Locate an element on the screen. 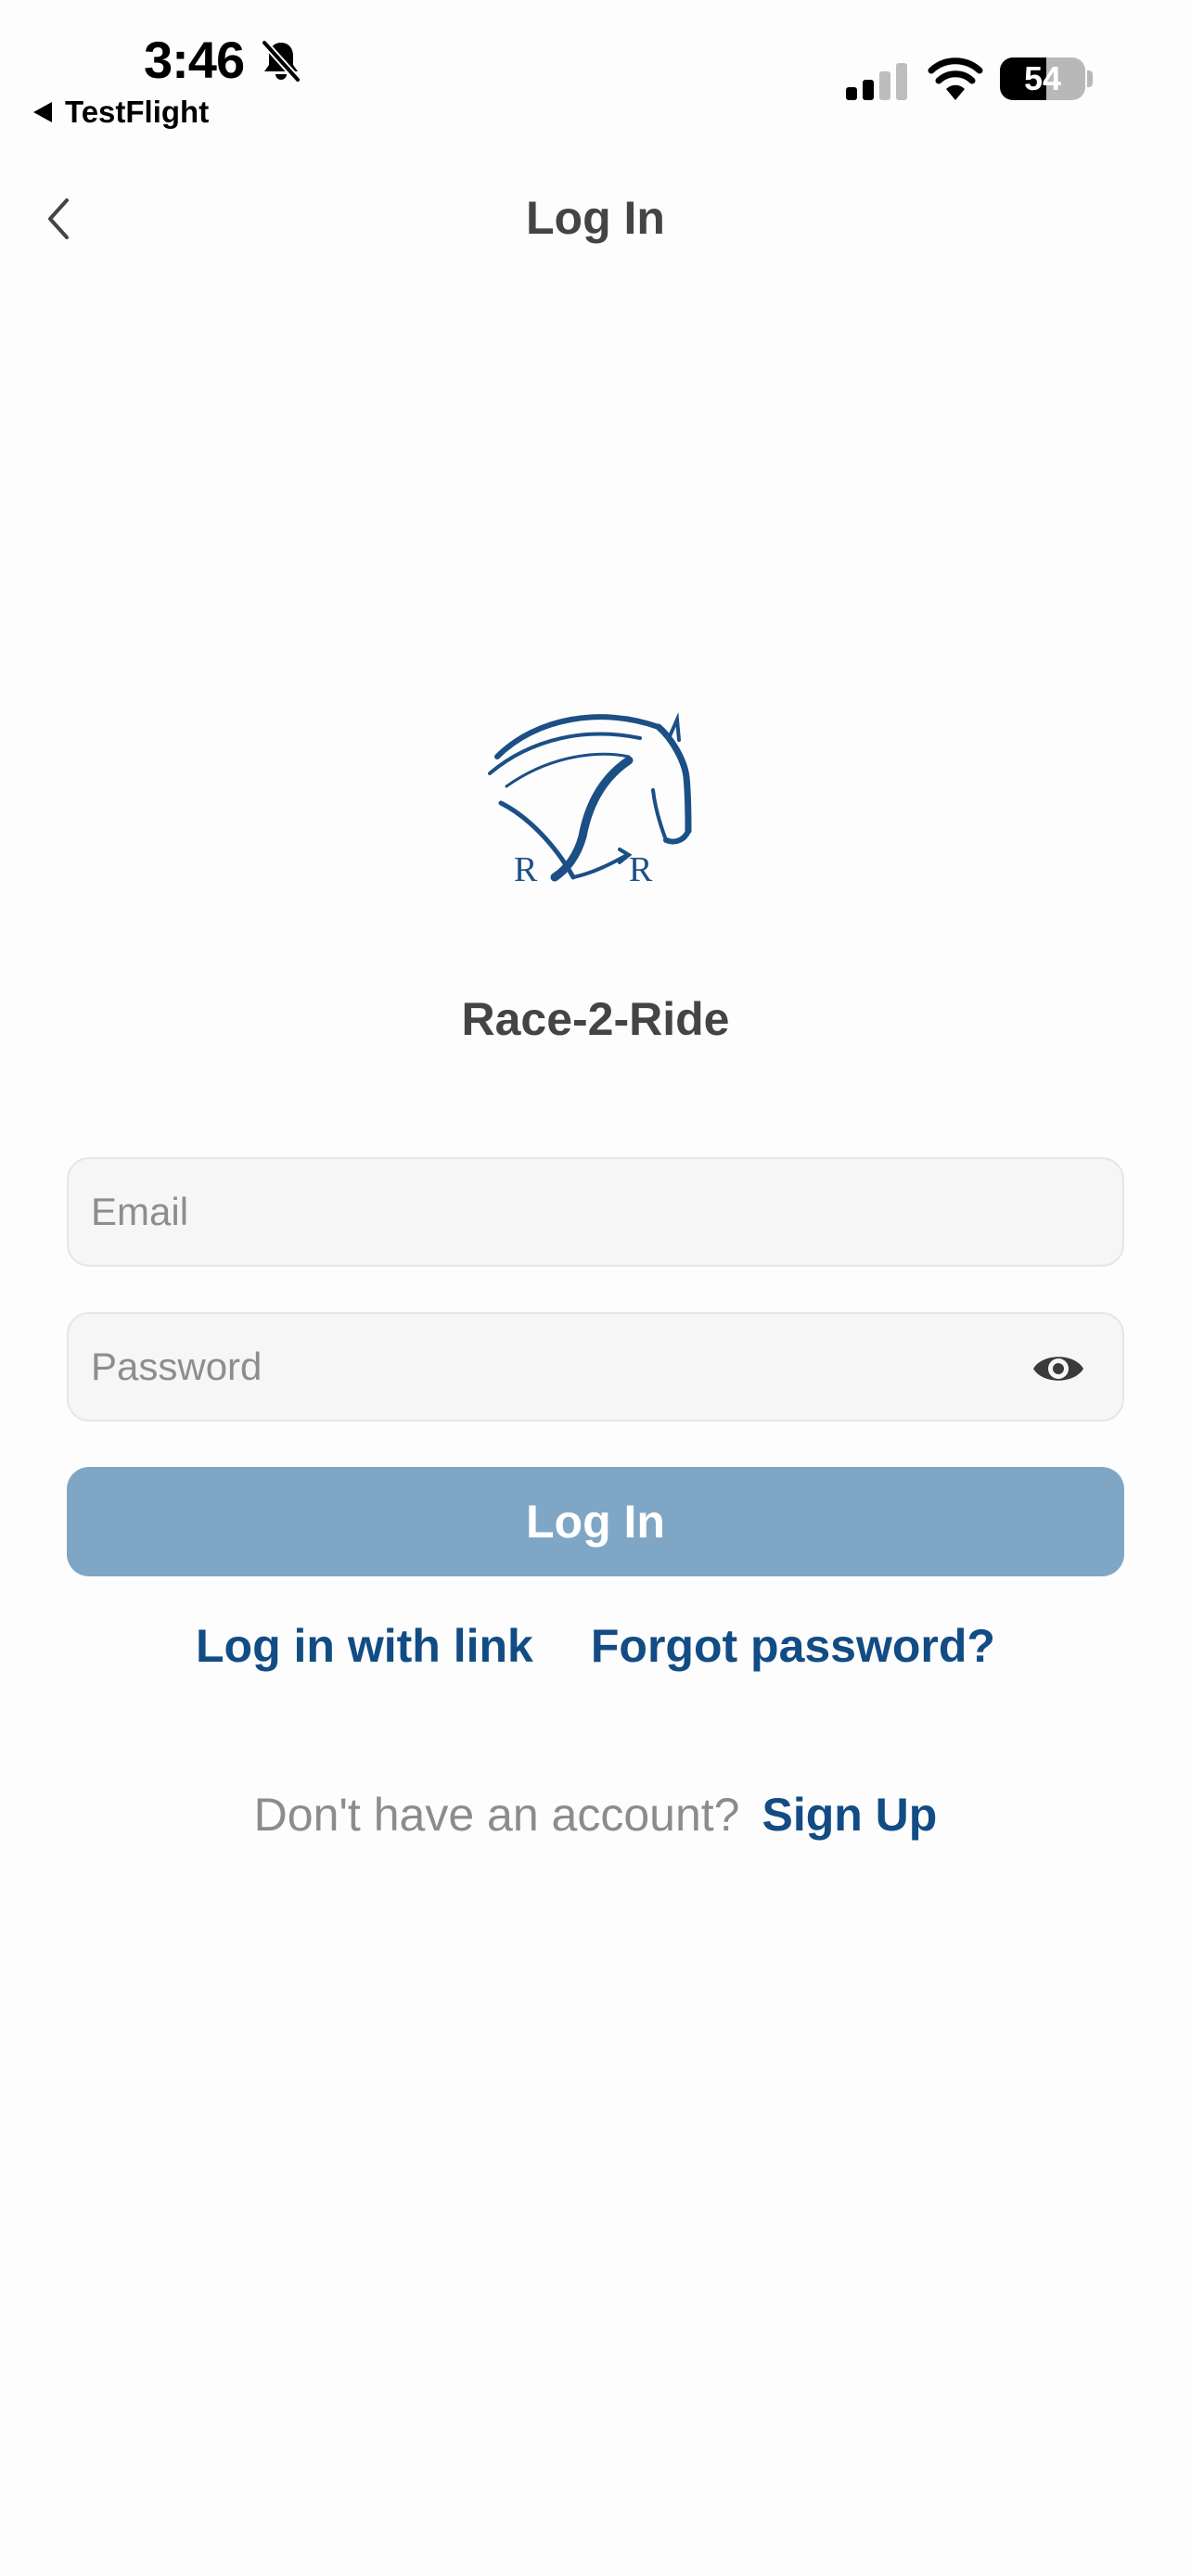 The width and height of the screenshot is (1191, 2576). wifi-icon is located at coordinates (955, 79).